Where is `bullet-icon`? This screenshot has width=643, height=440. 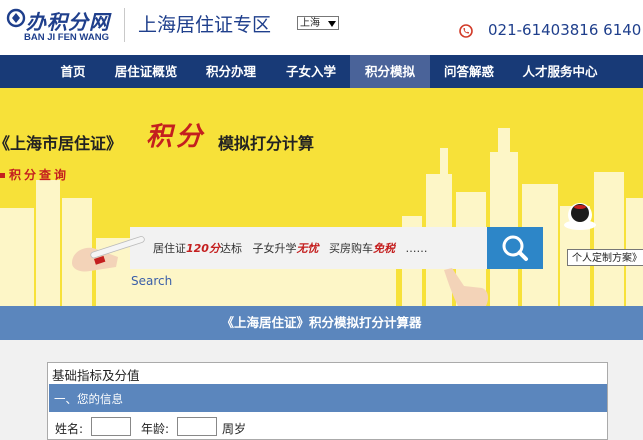
bullet-icon is located at coordinates (2, 175).